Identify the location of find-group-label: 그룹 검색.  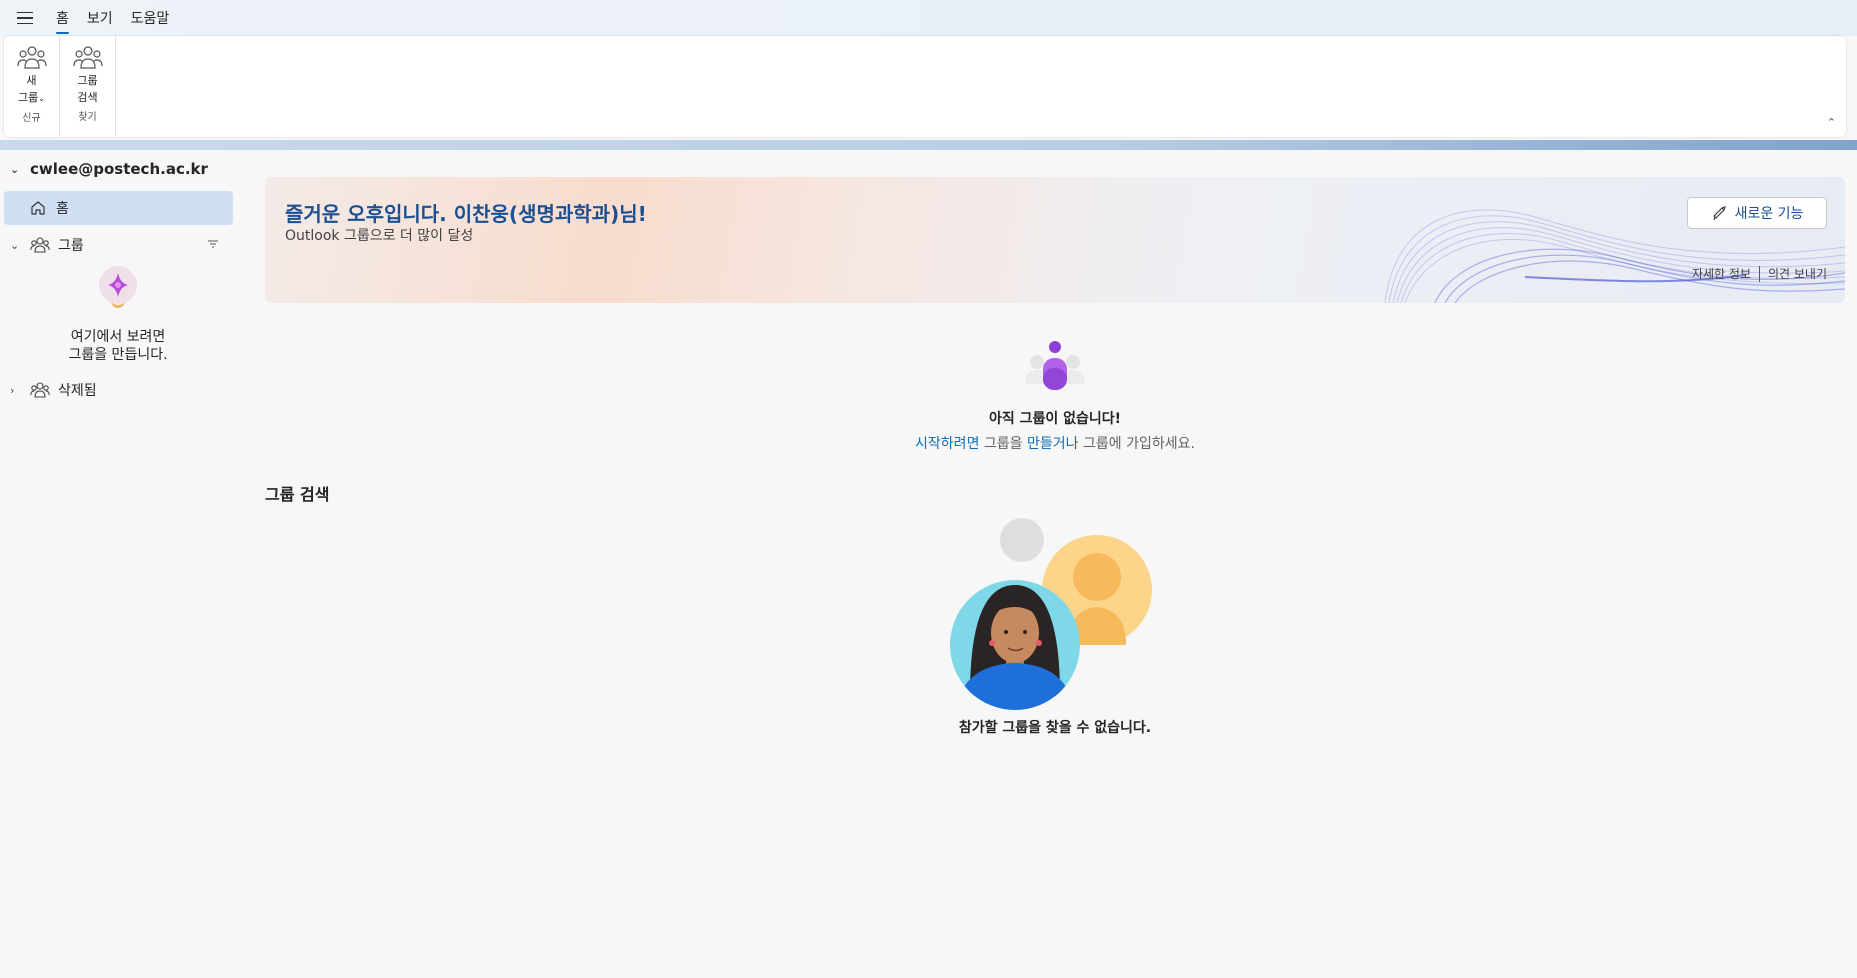
(87, 89).